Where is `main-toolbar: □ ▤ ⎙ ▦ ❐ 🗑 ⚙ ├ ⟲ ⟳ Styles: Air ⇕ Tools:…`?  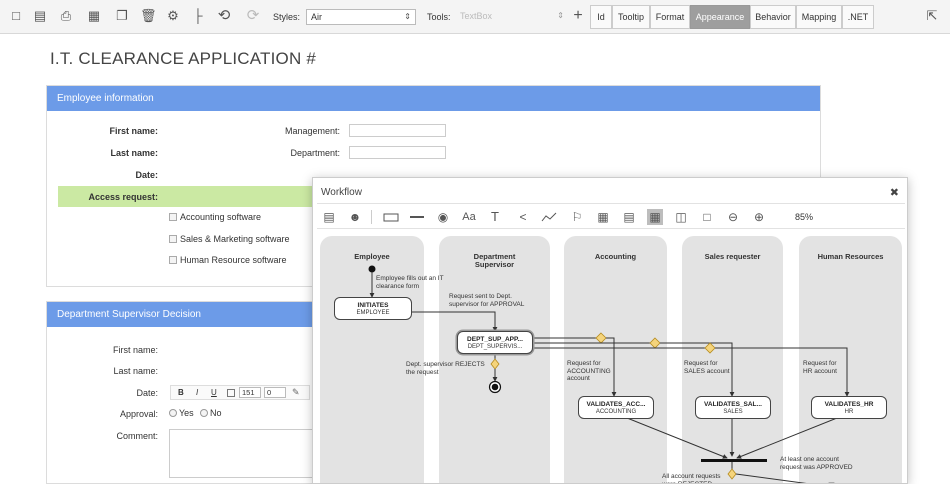
main-toolbar: □ ▤ ⎙ ▦ ❐ 🗑 ⚙ ├ ⟲ ⟳ Styles: Air ⇕ Tools:… is located at coordinates (475, 17).